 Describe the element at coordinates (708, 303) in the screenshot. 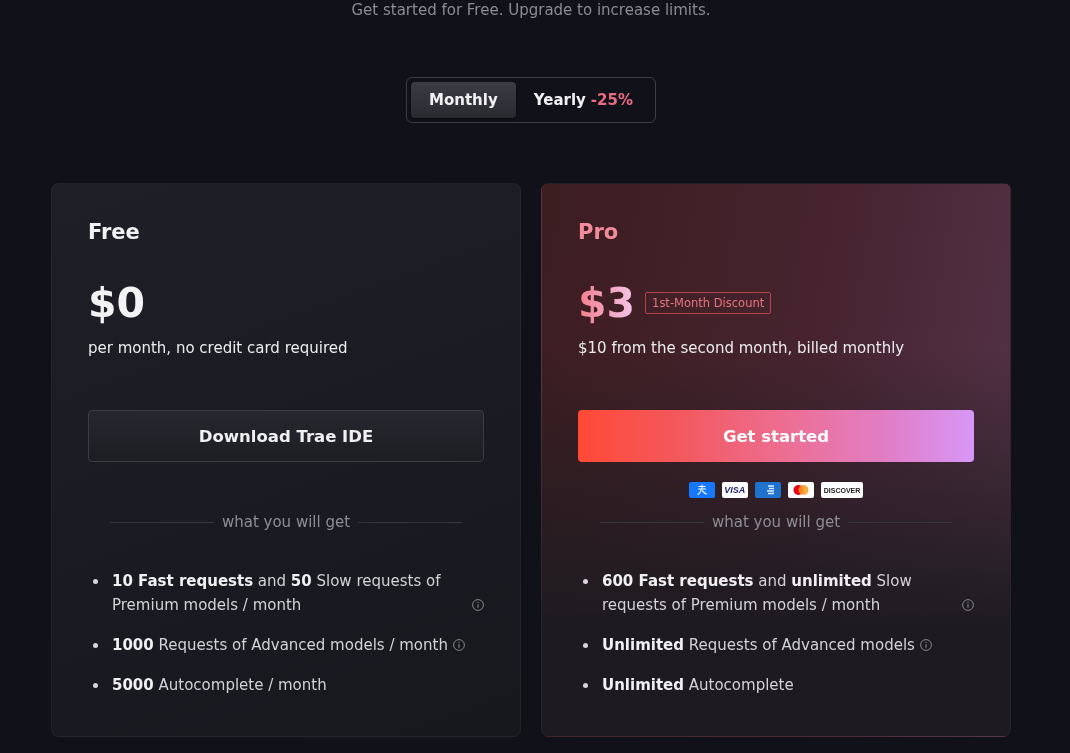

I see `discount-badge: 1st-Month Discount` at that location.